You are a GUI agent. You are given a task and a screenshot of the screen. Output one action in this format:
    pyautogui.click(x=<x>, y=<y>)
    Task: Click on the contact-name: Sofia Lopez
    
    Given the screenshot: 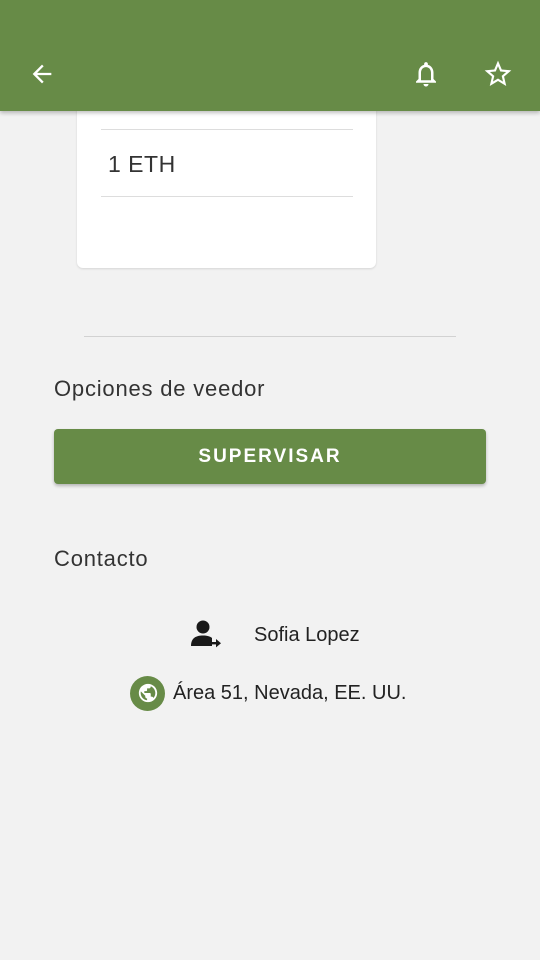 What is the action you would take?
    pyautogui.click(x=307, y=634)
    